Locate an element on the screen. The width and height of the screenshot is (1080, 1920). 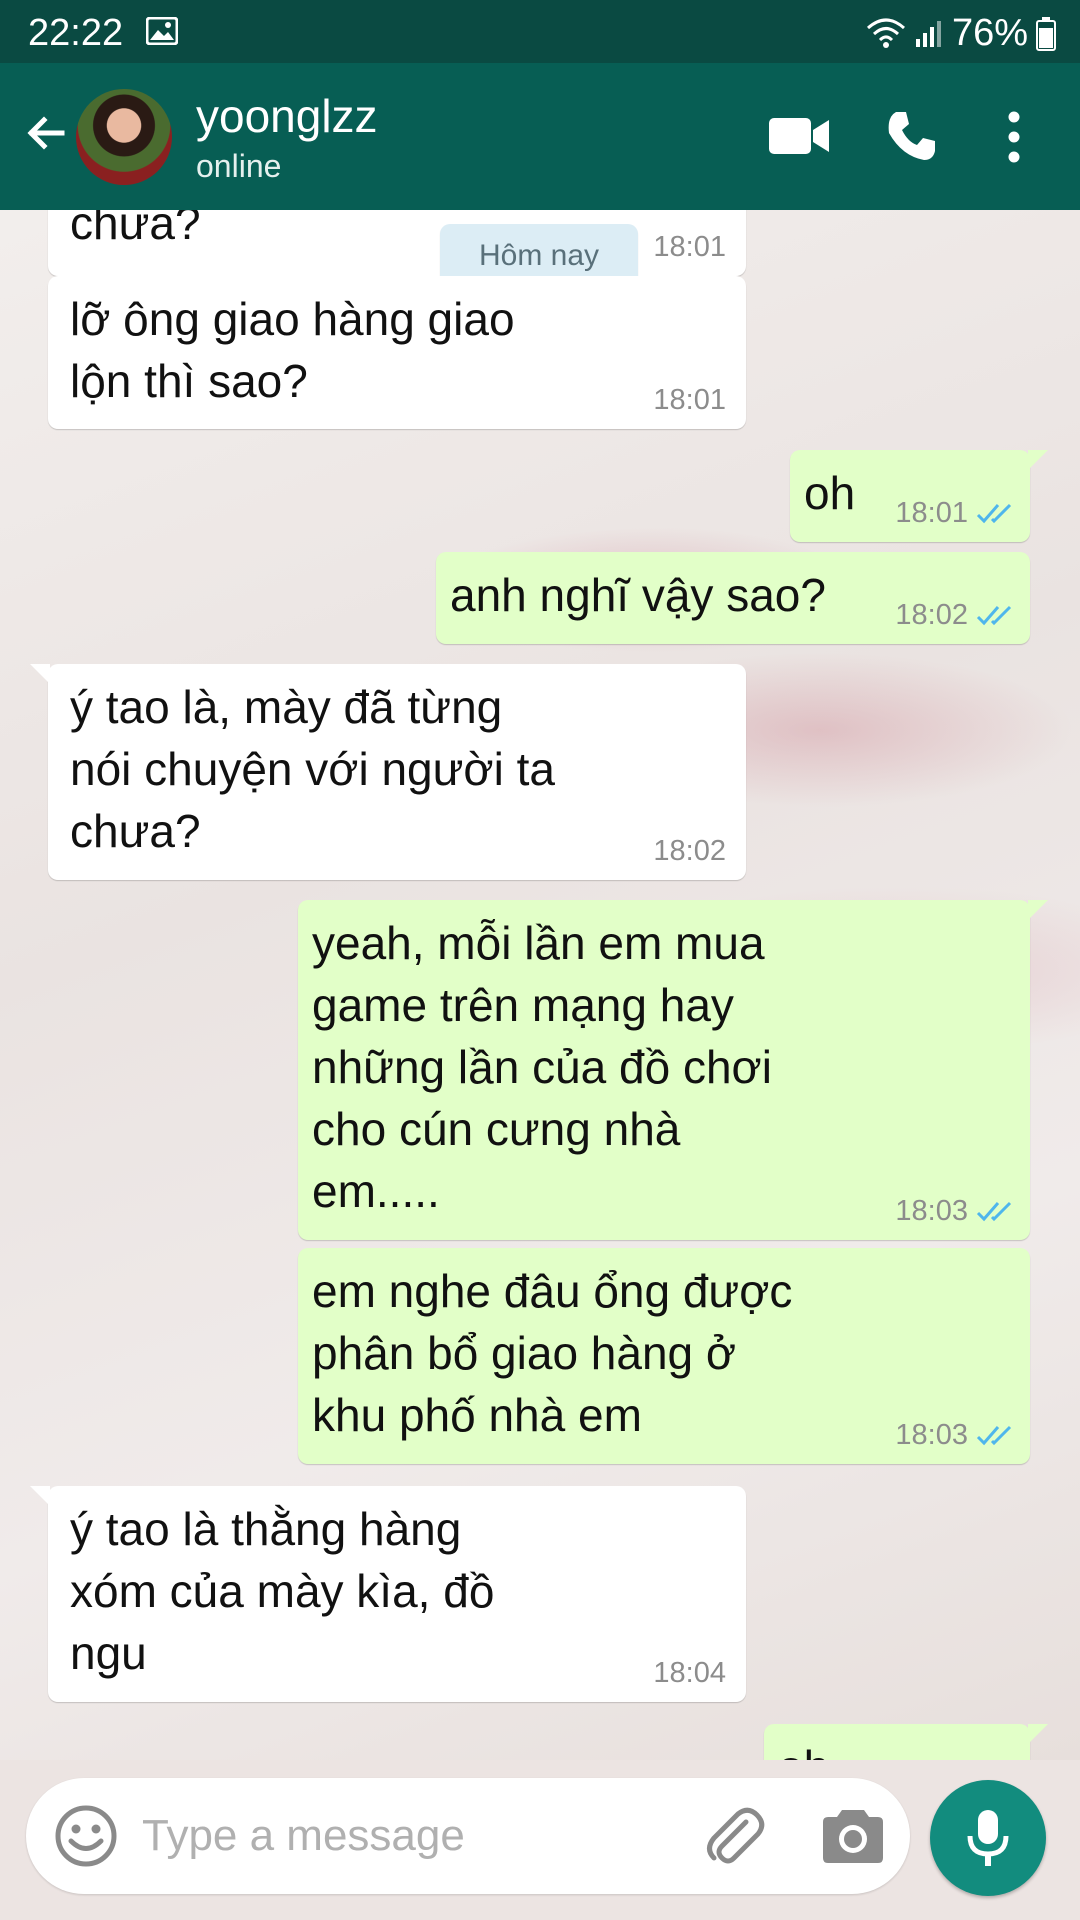
message-time: 18:04 is located at coordinates (689, 1673).